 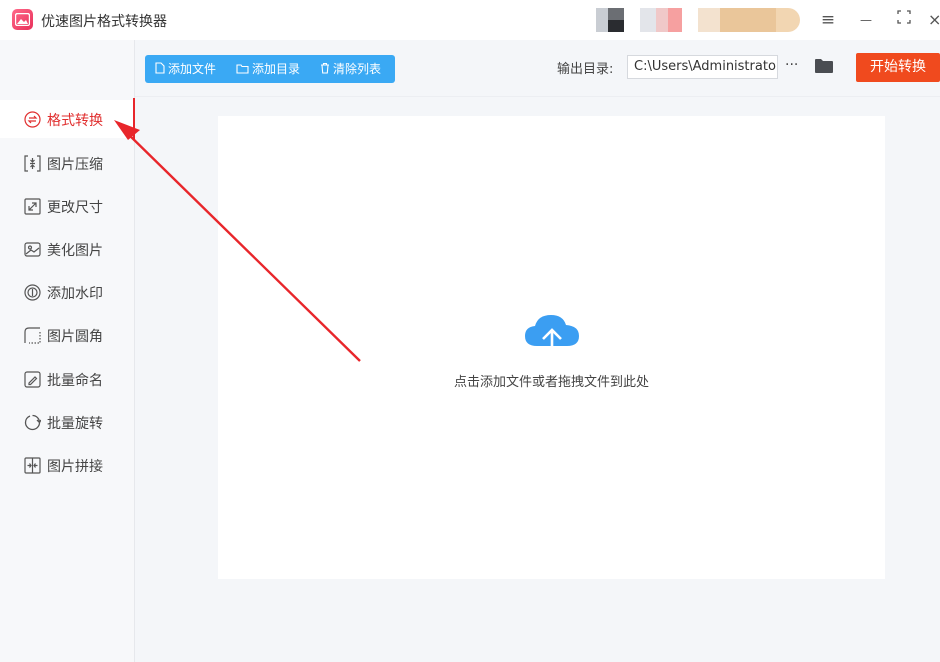 What do you see at coordinates (22, 19) in the screenshot?
I see `app-logo-icon` at bounding box center [22, 19].